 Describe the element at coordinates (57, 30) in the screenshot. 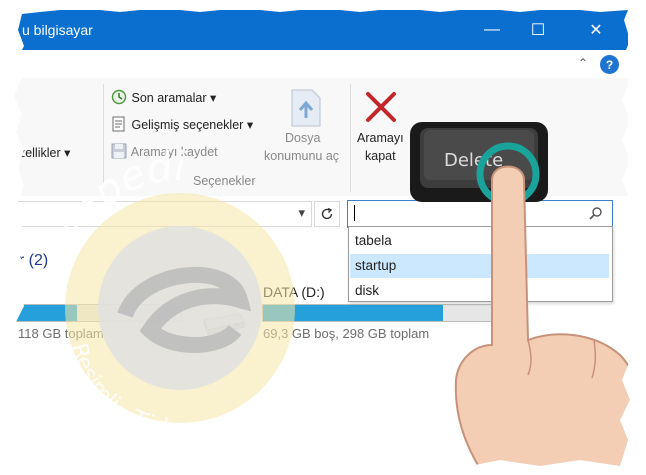

I see `window-title: u bilgisayar` at that location.